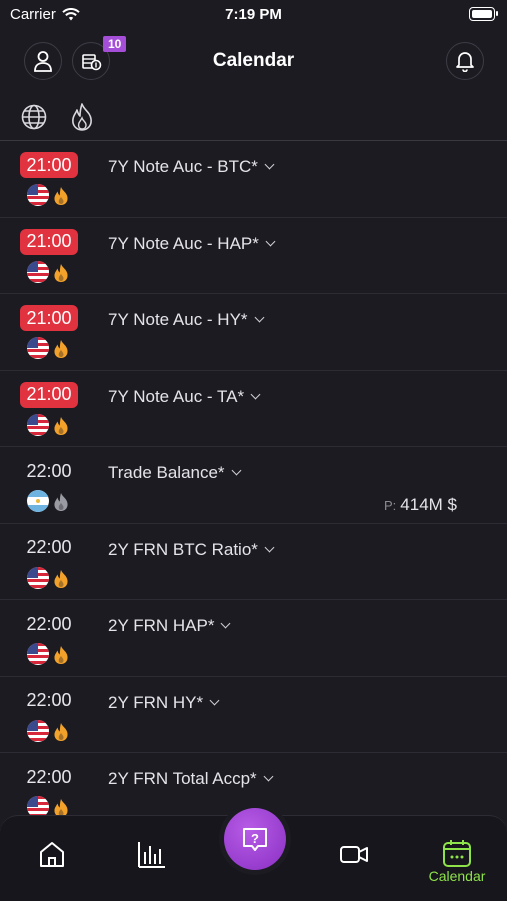  What do you see at coordinates (483, 14) in the screenshot?
I see `battery-icon` at bounding box center [483, 14].